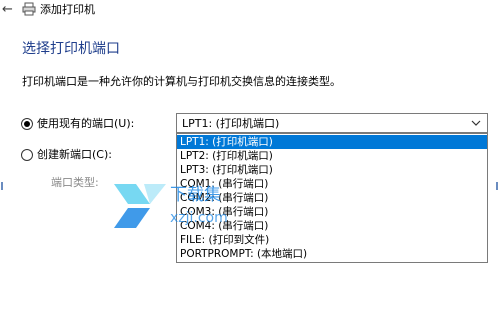 This screenshot has height=311, width=501. What do you see at coordinates (27, 124) in the screenshot?
I see `use-existing-port-radio` at bounding box center [27, 124].